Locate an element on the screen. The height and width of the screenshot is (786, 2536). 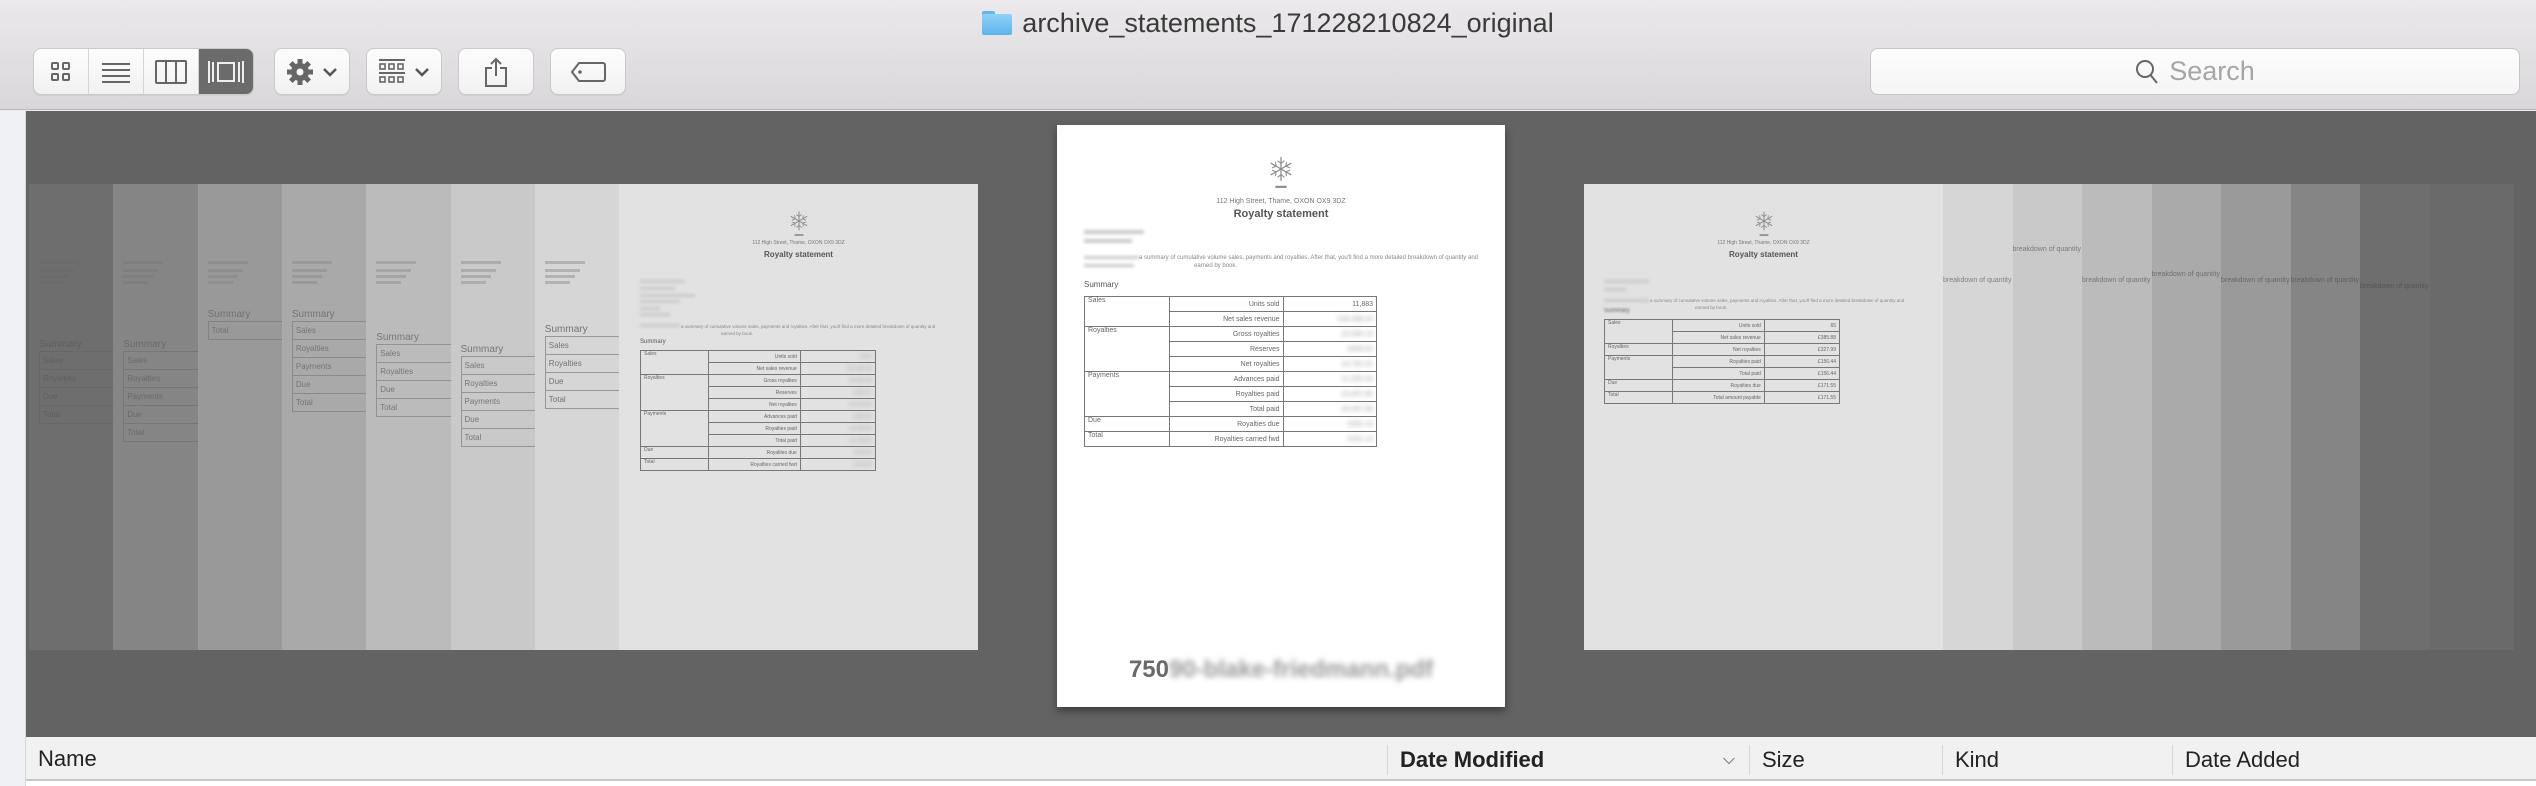
list-view-button is located at coordinates (116, 71).